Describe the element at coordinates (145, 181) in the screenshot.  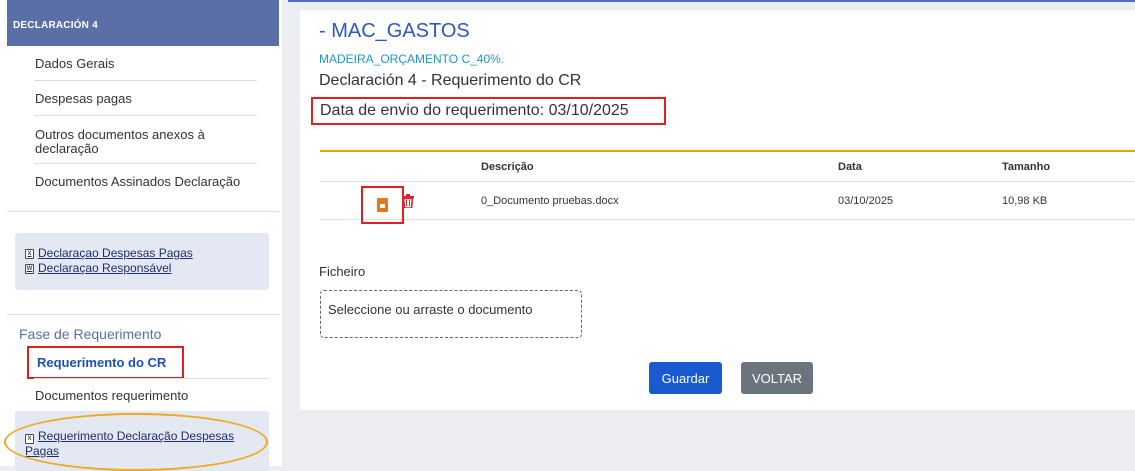
I see `sidebar-item-documentos-assinados: Documentos Assinados Declaração` at that location.